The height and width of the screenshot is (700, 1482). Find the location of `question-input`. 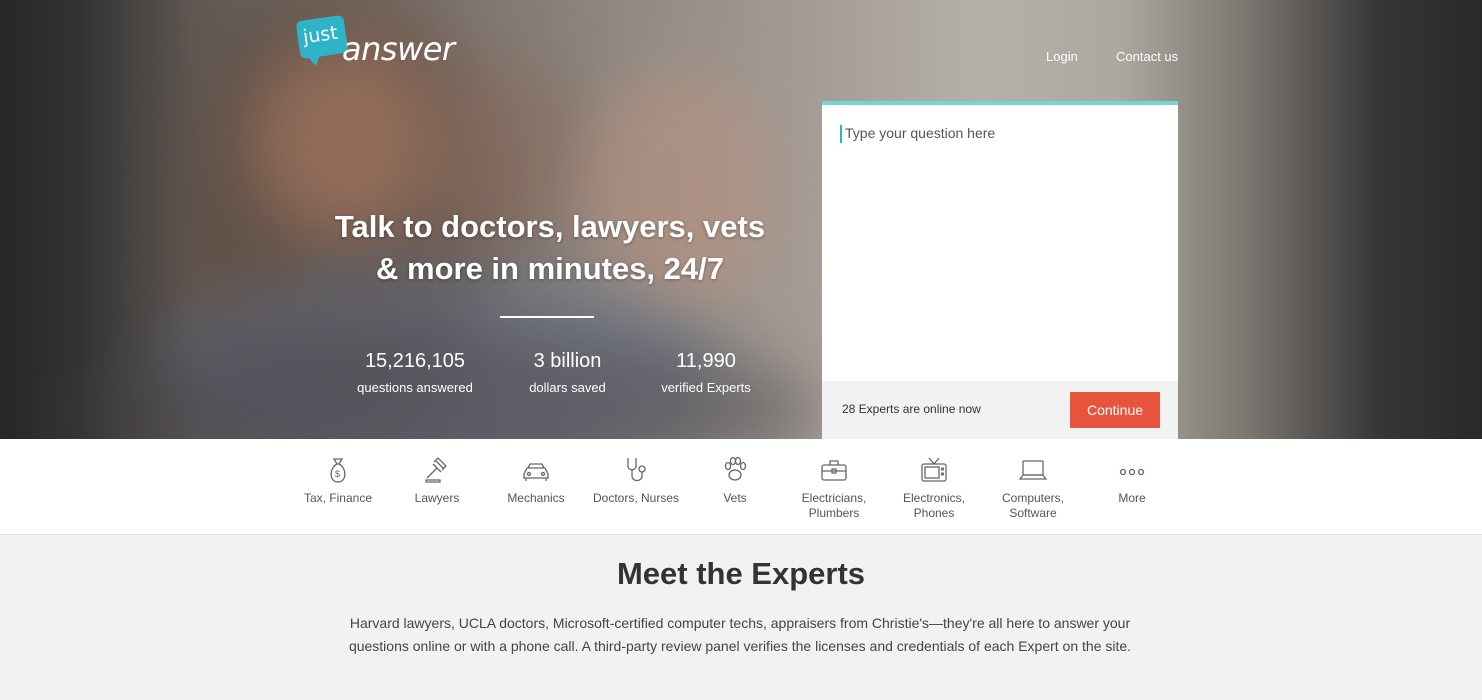

question-input is located at coordinates (1000, 245).